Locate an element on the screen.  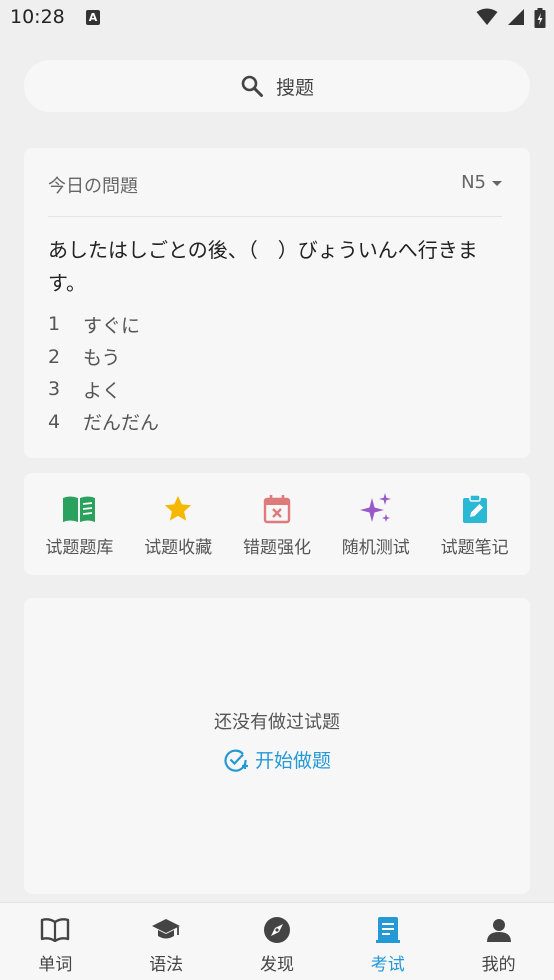
status-bar: 10:28 A is located at coordinates (277, 19).